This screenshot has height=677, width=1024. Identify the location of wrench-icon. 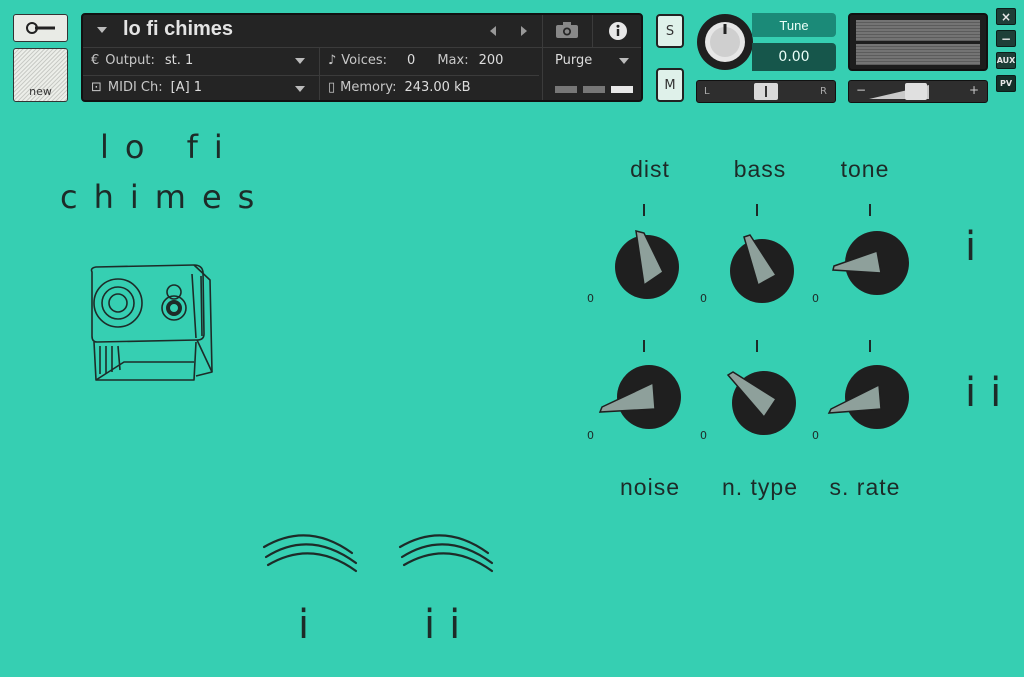
(40, 28).